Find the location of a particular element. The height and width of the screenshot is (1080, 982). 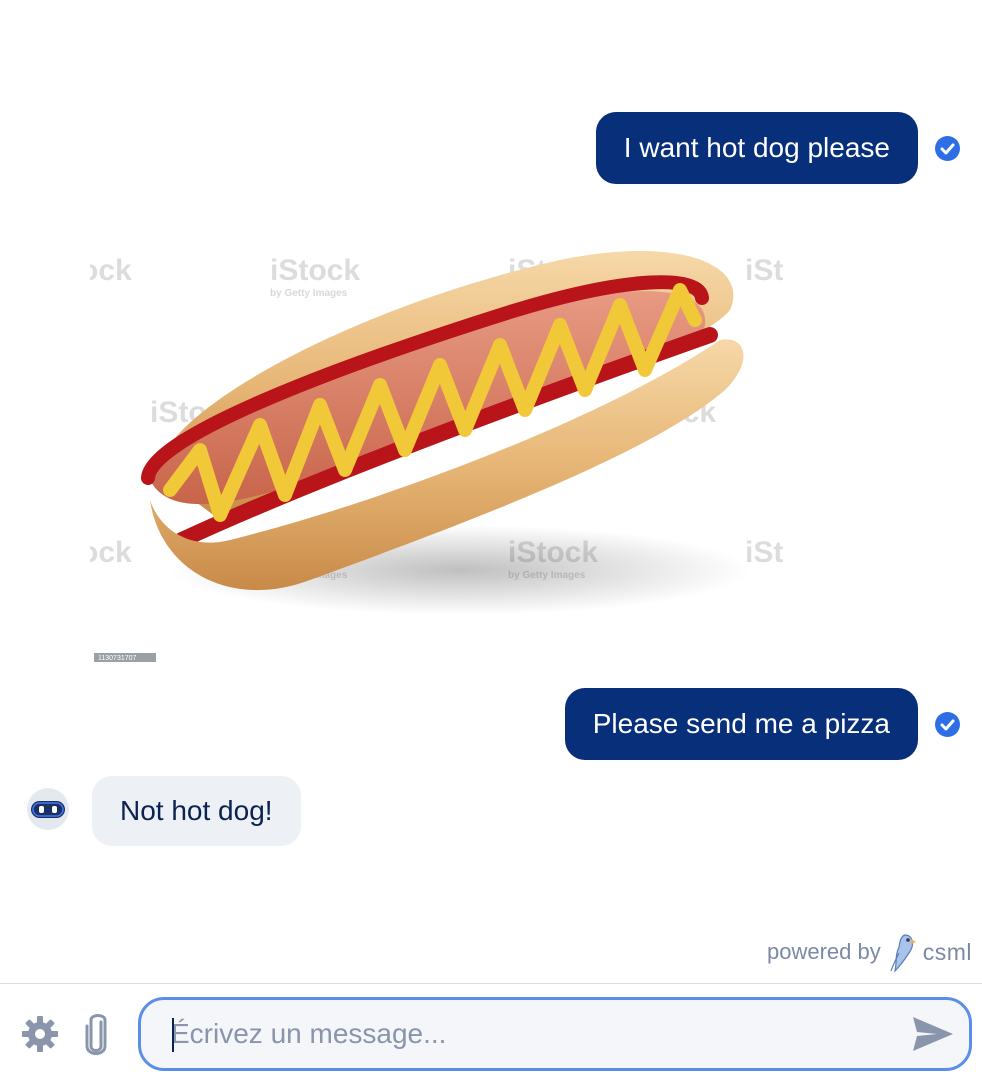

gear-icon is located at coordinates (40, 1034).